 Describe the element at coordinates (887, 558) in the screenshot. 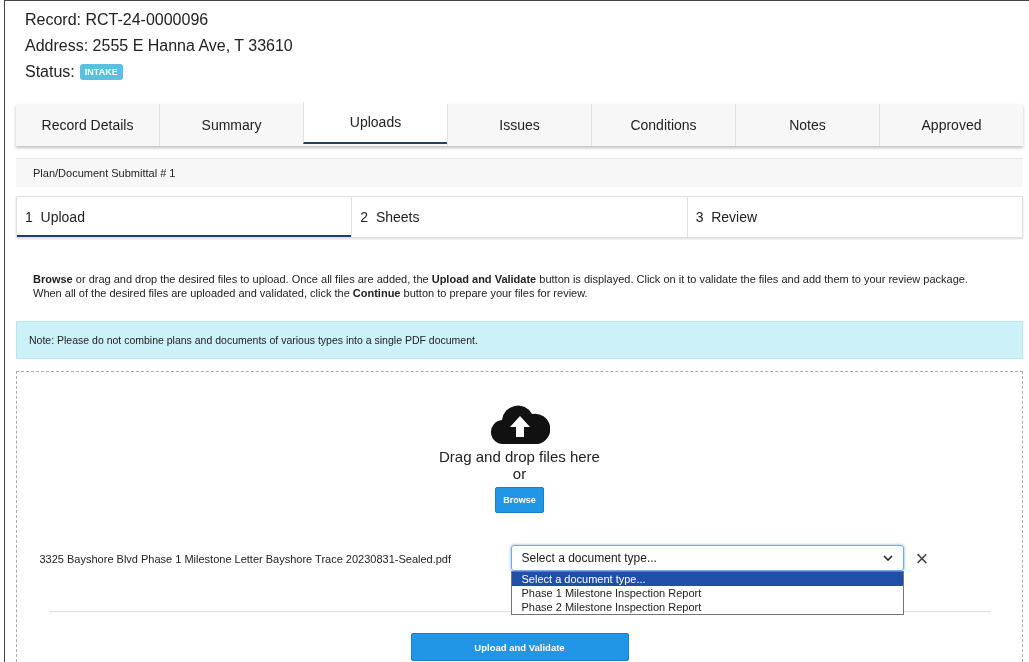

I see `chevron-down-icon` at that location.